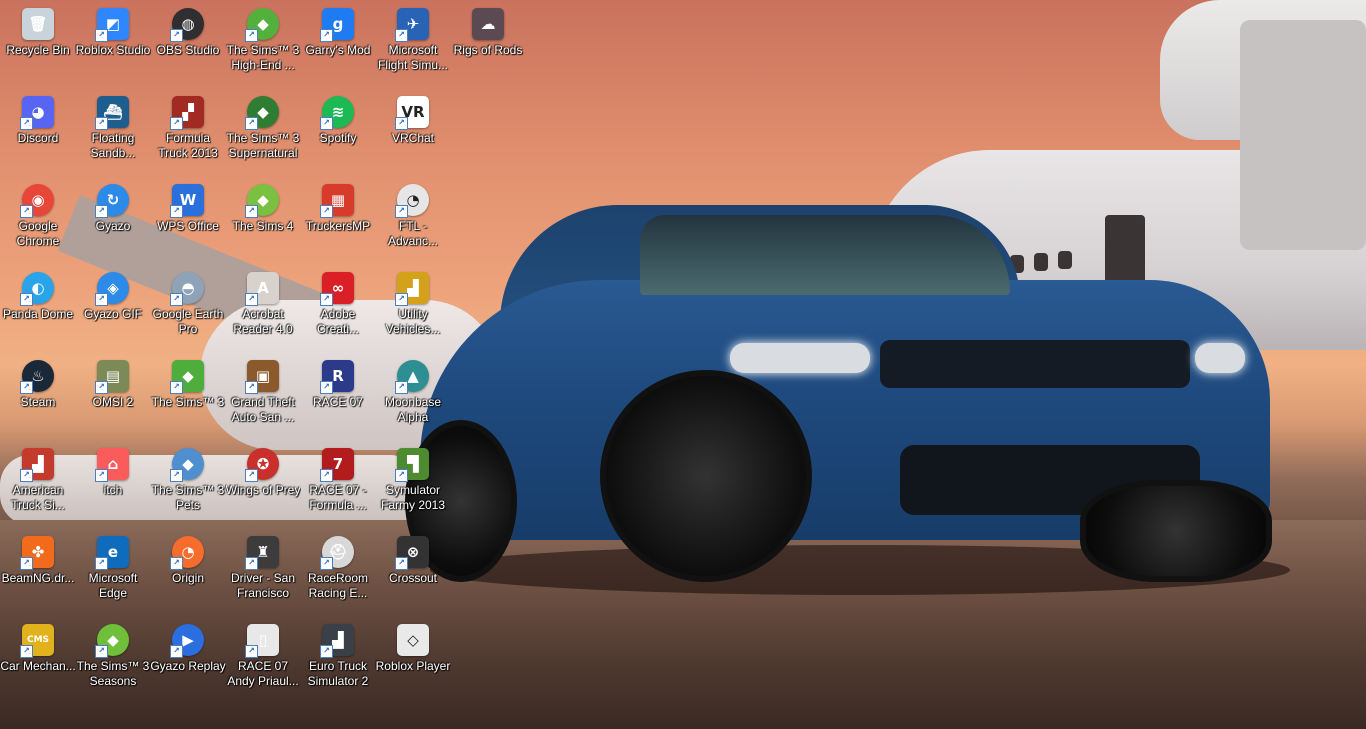 The height and width of the screenshot is (729, 1366). I want to click on desktop-shortcut-gyazo-replay: ▶ ↗ Gyazo Replay, so click(188, 659).